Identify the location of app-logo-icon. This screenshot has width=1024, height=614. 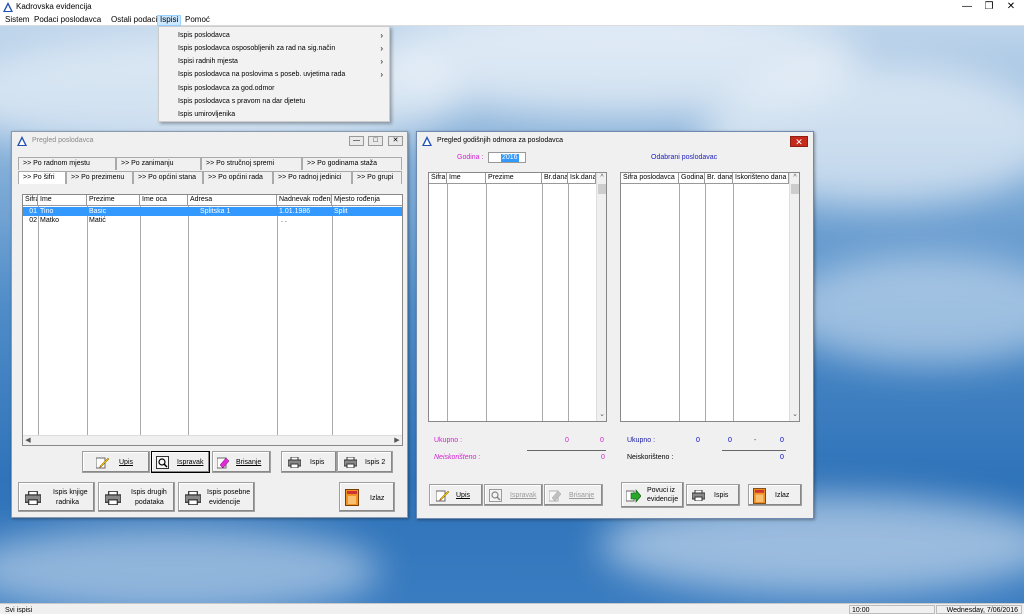
(427, 141).